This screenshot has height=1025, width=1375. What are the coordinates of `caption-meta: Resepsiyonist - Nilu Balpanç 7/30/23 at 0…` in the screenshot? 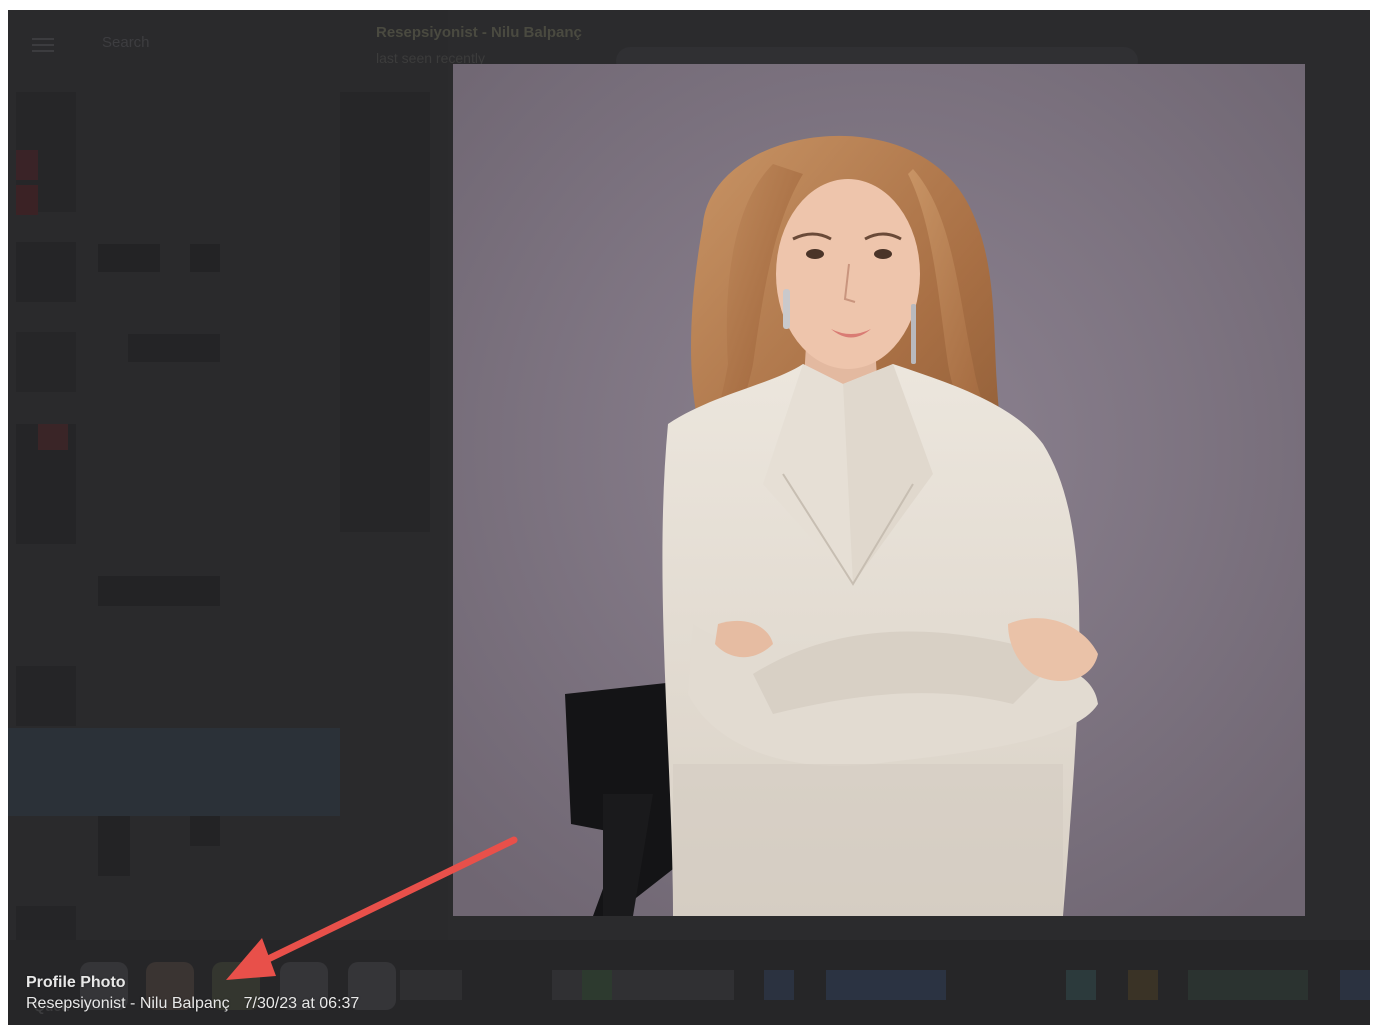 It's located at (199, 1003).